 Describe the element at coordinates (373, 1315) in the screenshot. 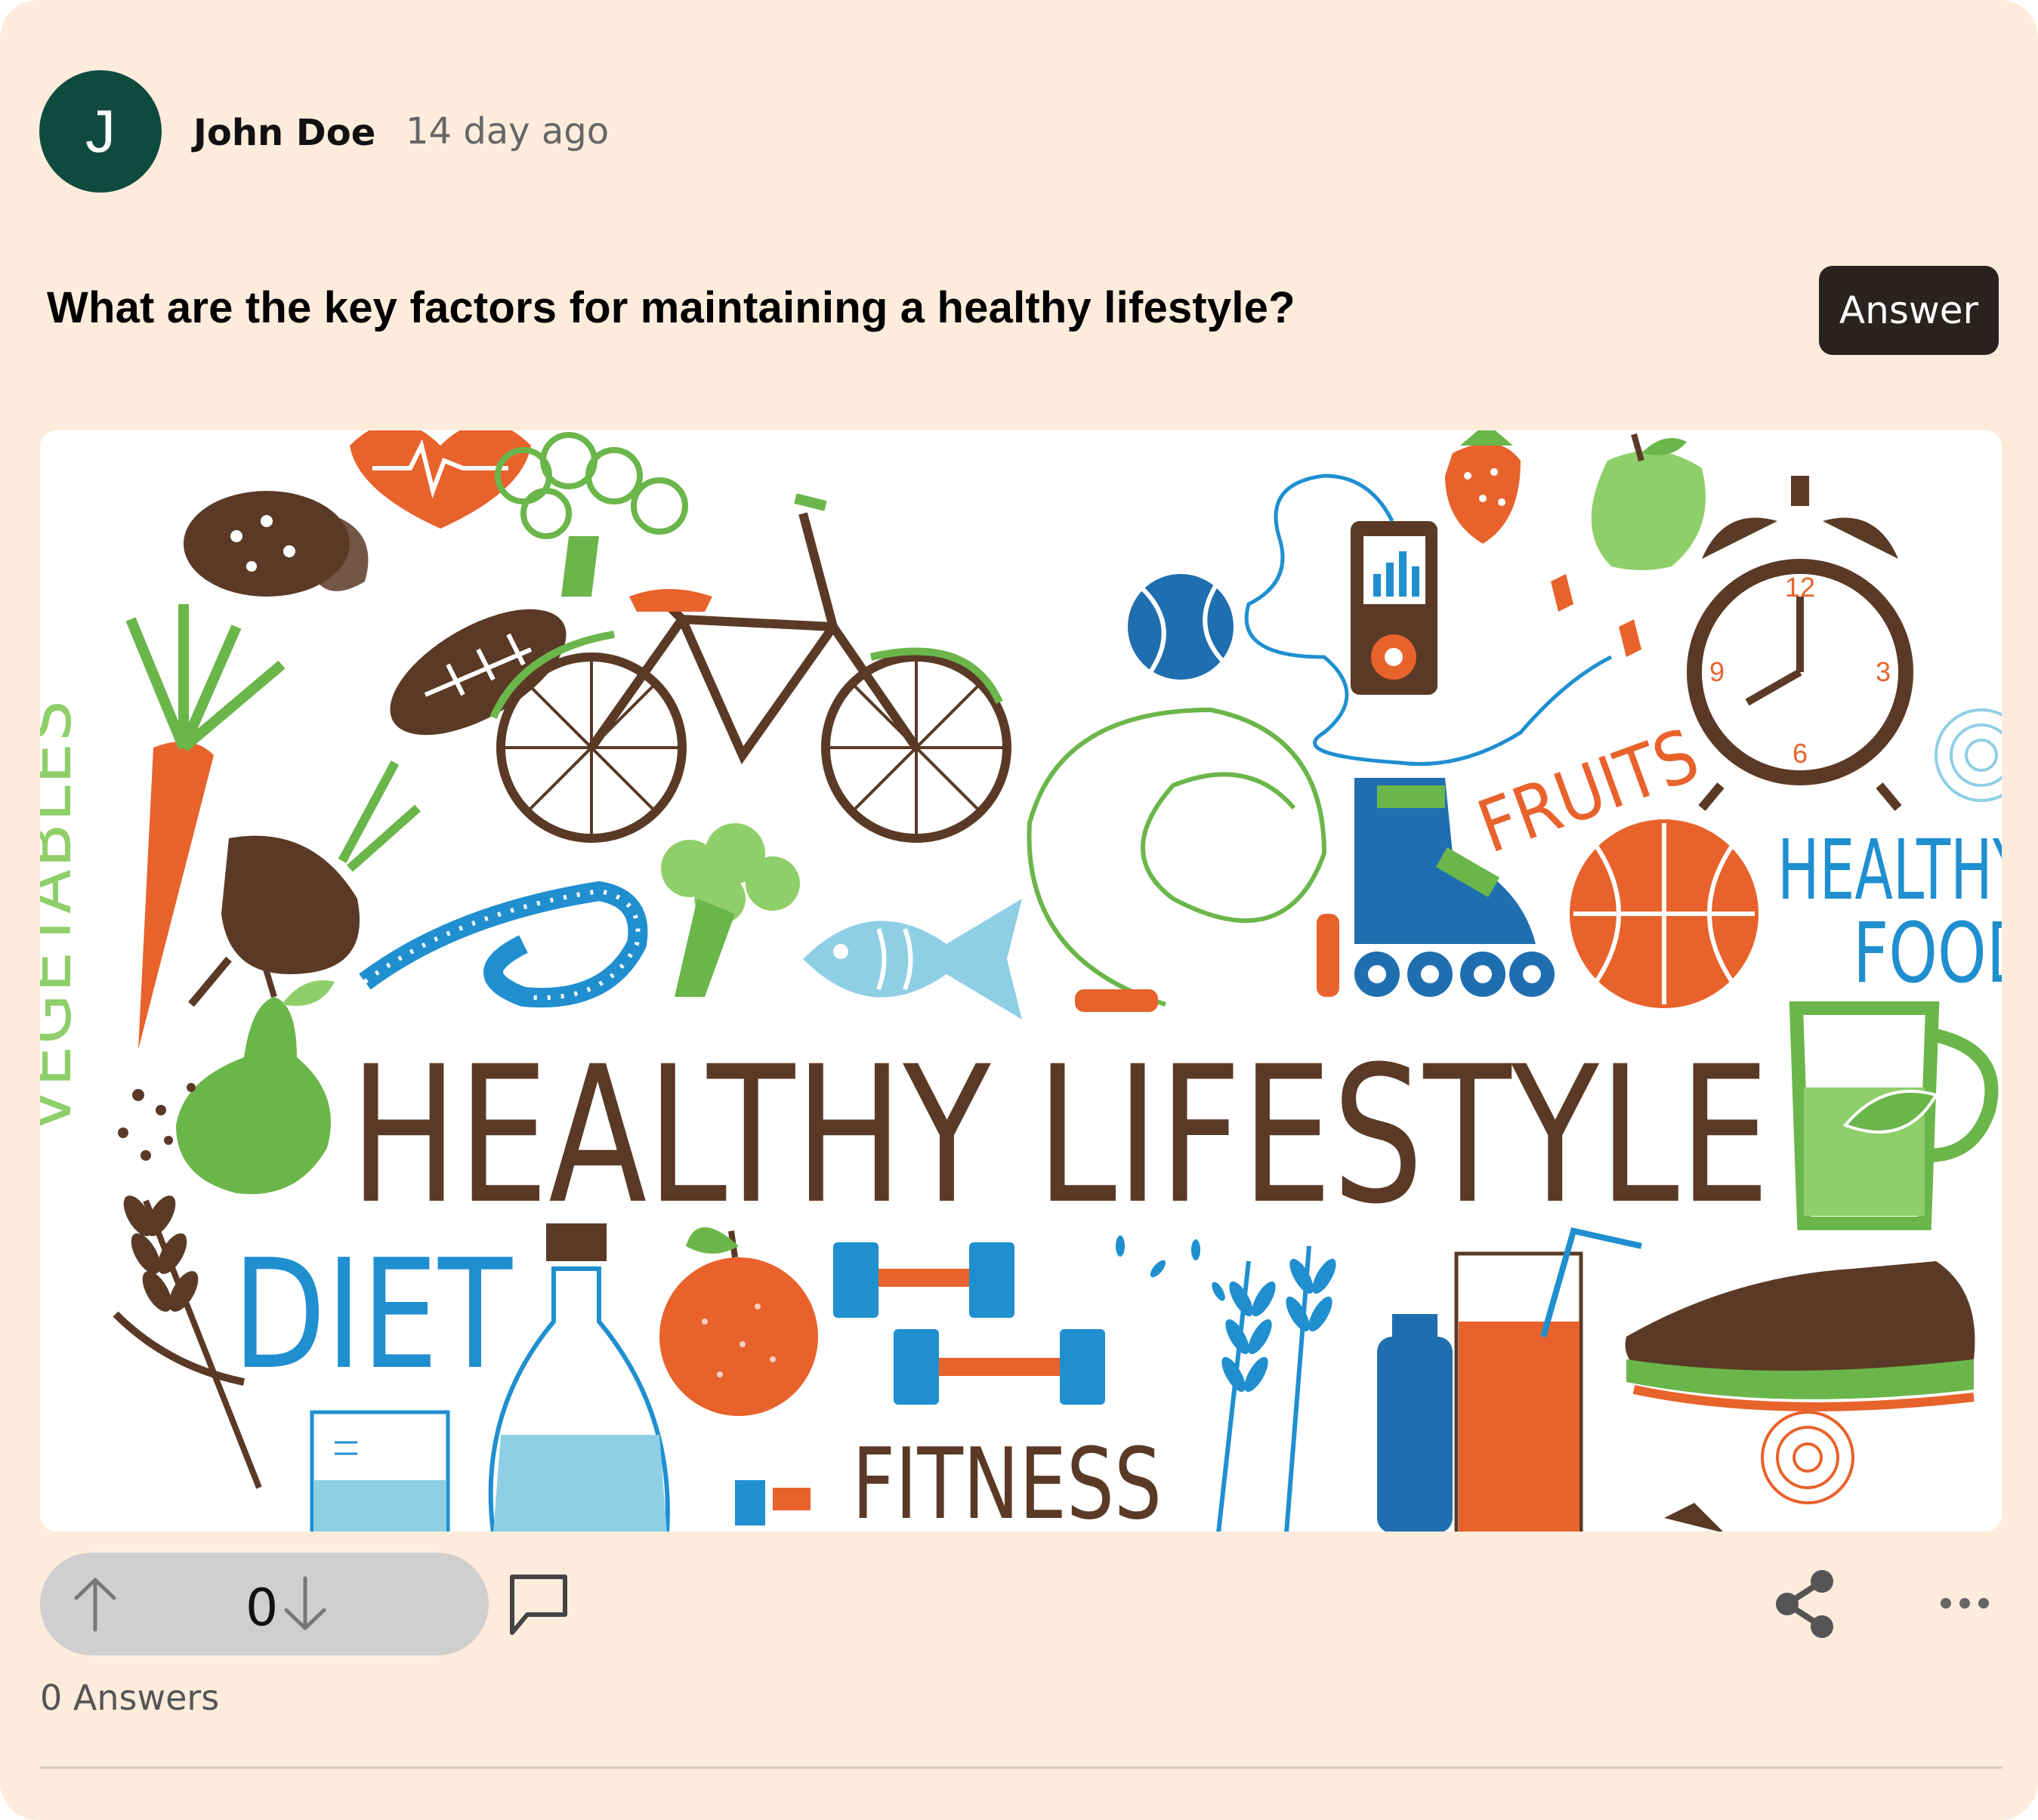

I see `illustration-word-diet: DIET` at that location.